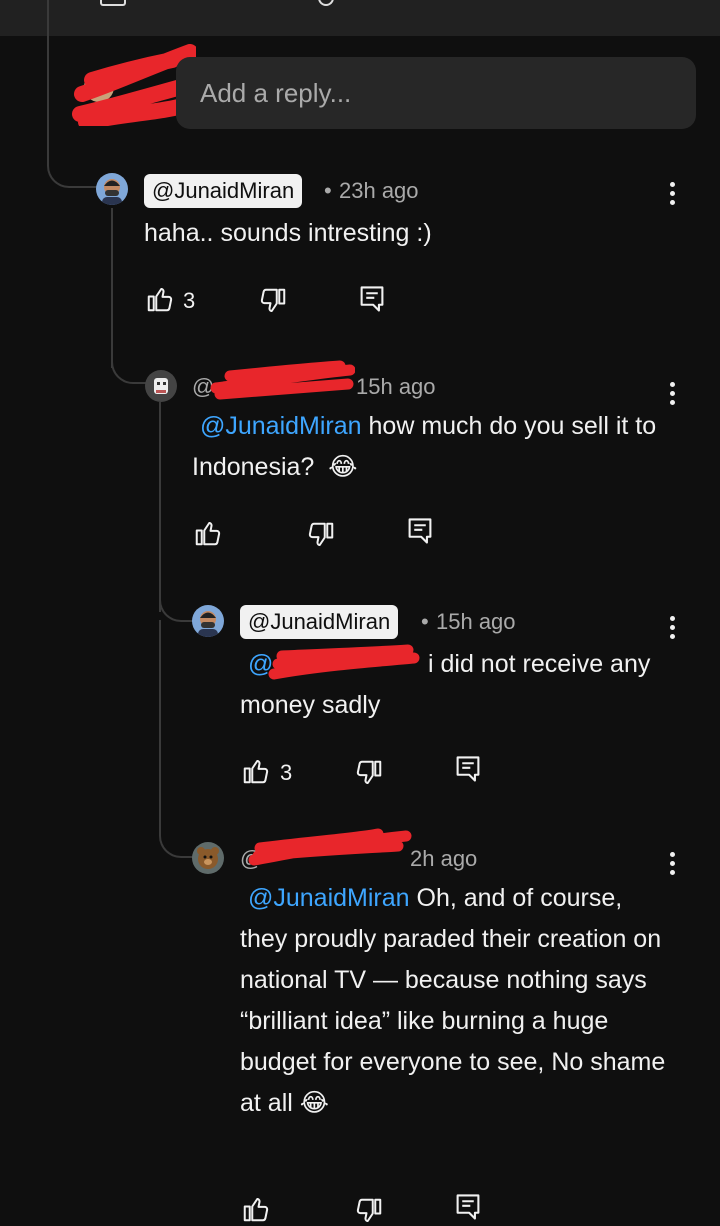 Image resolution: width=720 pixels, height=1226 pixels. I want to click on reply-icon-partial, so click(113, 3).